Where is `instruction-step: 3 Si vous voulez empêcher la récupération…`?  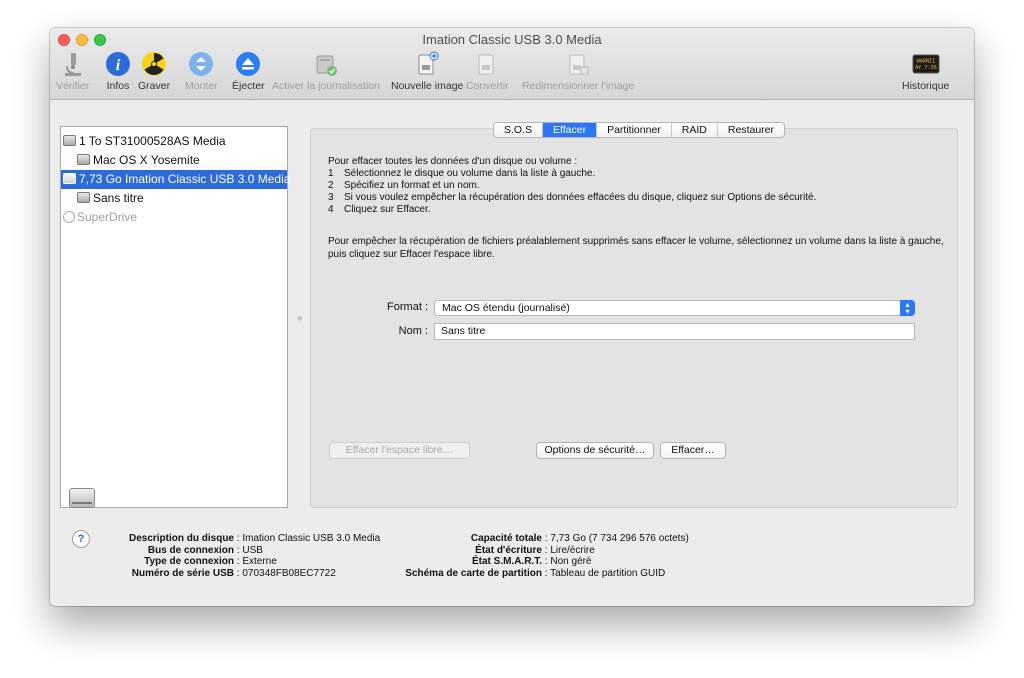 instruction-step: 3 Si vous voulez empêcher la récupération… is located at coordinates (572, 197).